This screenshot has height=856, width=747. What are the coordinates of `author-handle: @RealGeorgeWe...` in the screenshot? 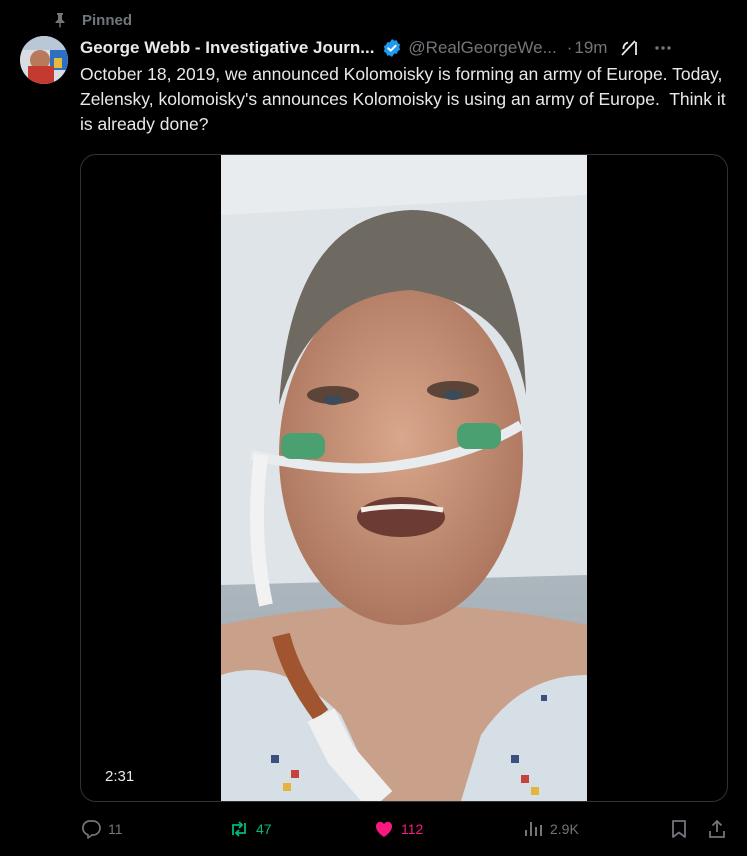 It's located at (482, 48).